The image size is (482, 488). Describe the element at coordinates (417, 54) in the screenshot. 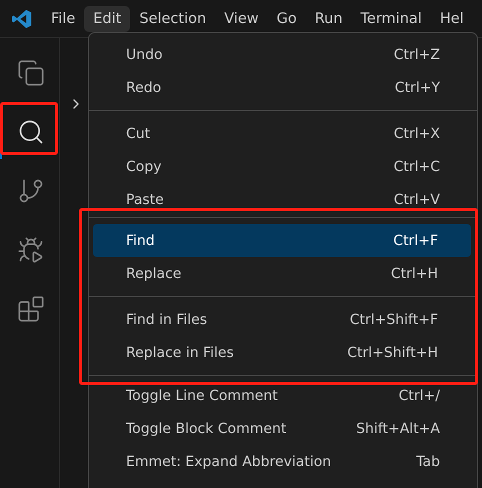

I see `shortcut-label: Ctrl+Z` at that location.